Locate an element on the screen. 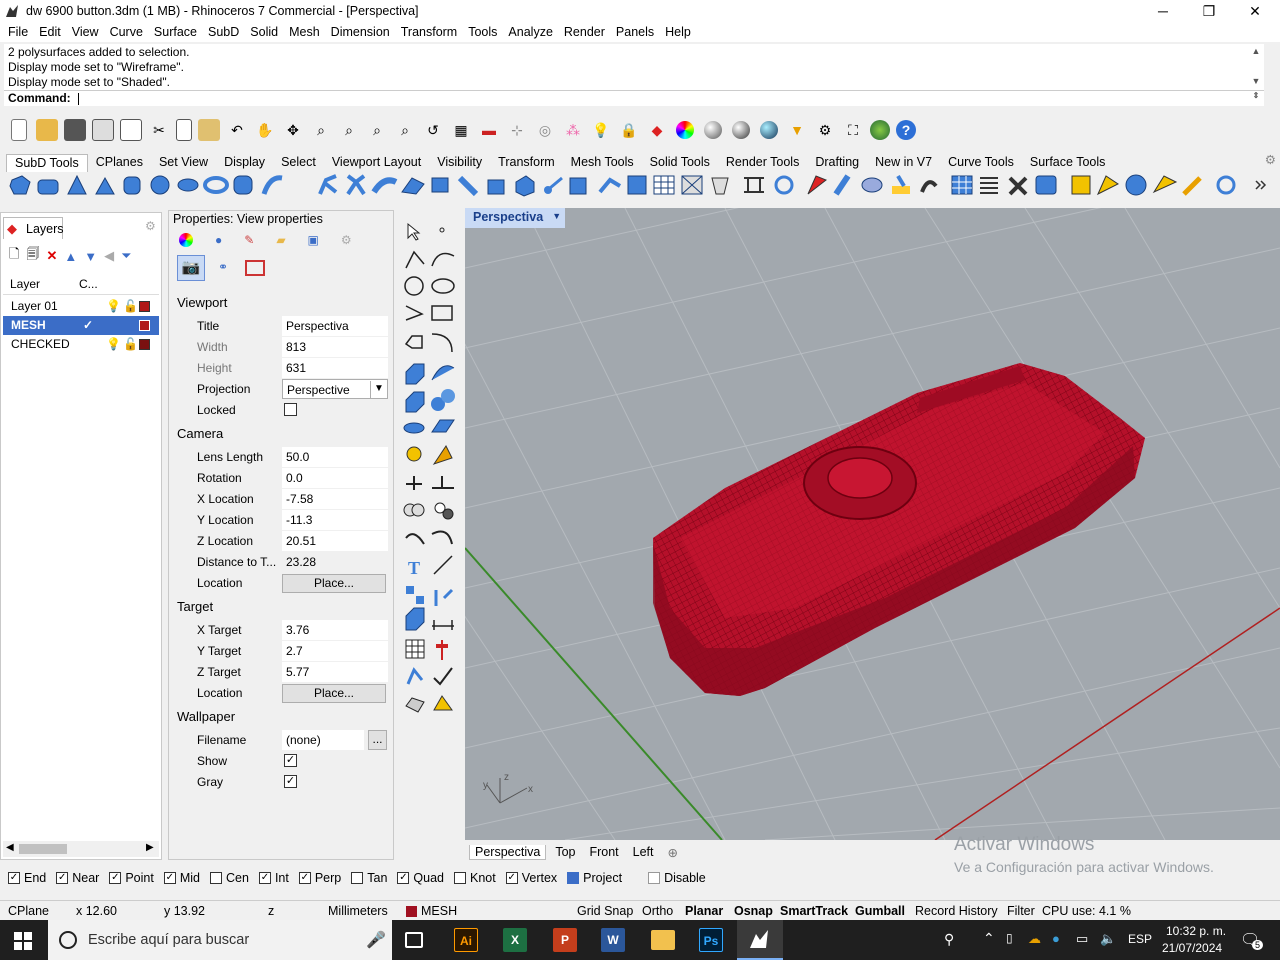 This screenshot has width=1280, height=960. tab-perspectiva: Perspectiva is located at coordinates (508, 852).